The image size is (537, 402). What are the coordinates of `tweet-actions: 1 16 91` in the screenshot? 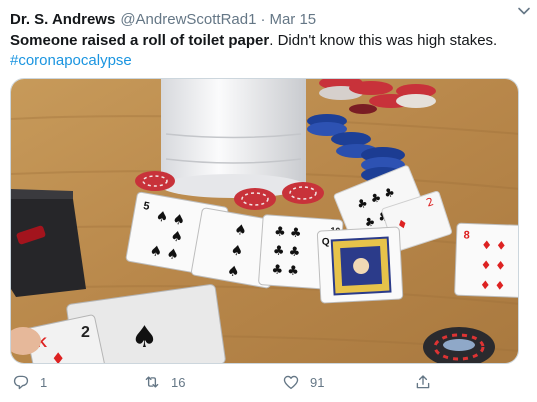 It's located at (268, 384).